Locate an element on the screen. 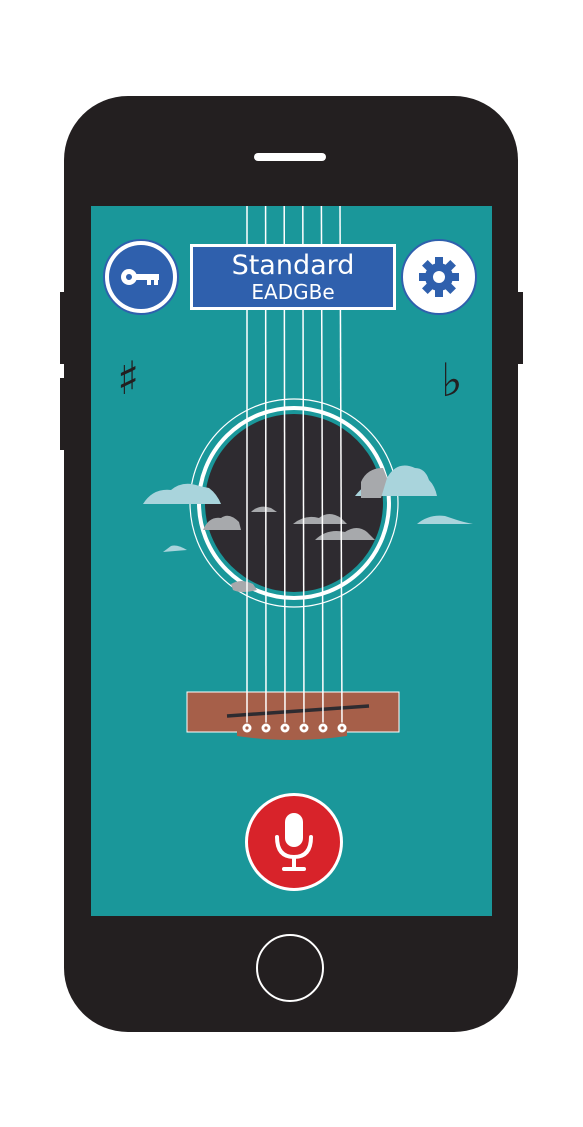 The image size is (583, 1127). tuning-selector: Standard EADGBe is located at coordinates (293, 277).